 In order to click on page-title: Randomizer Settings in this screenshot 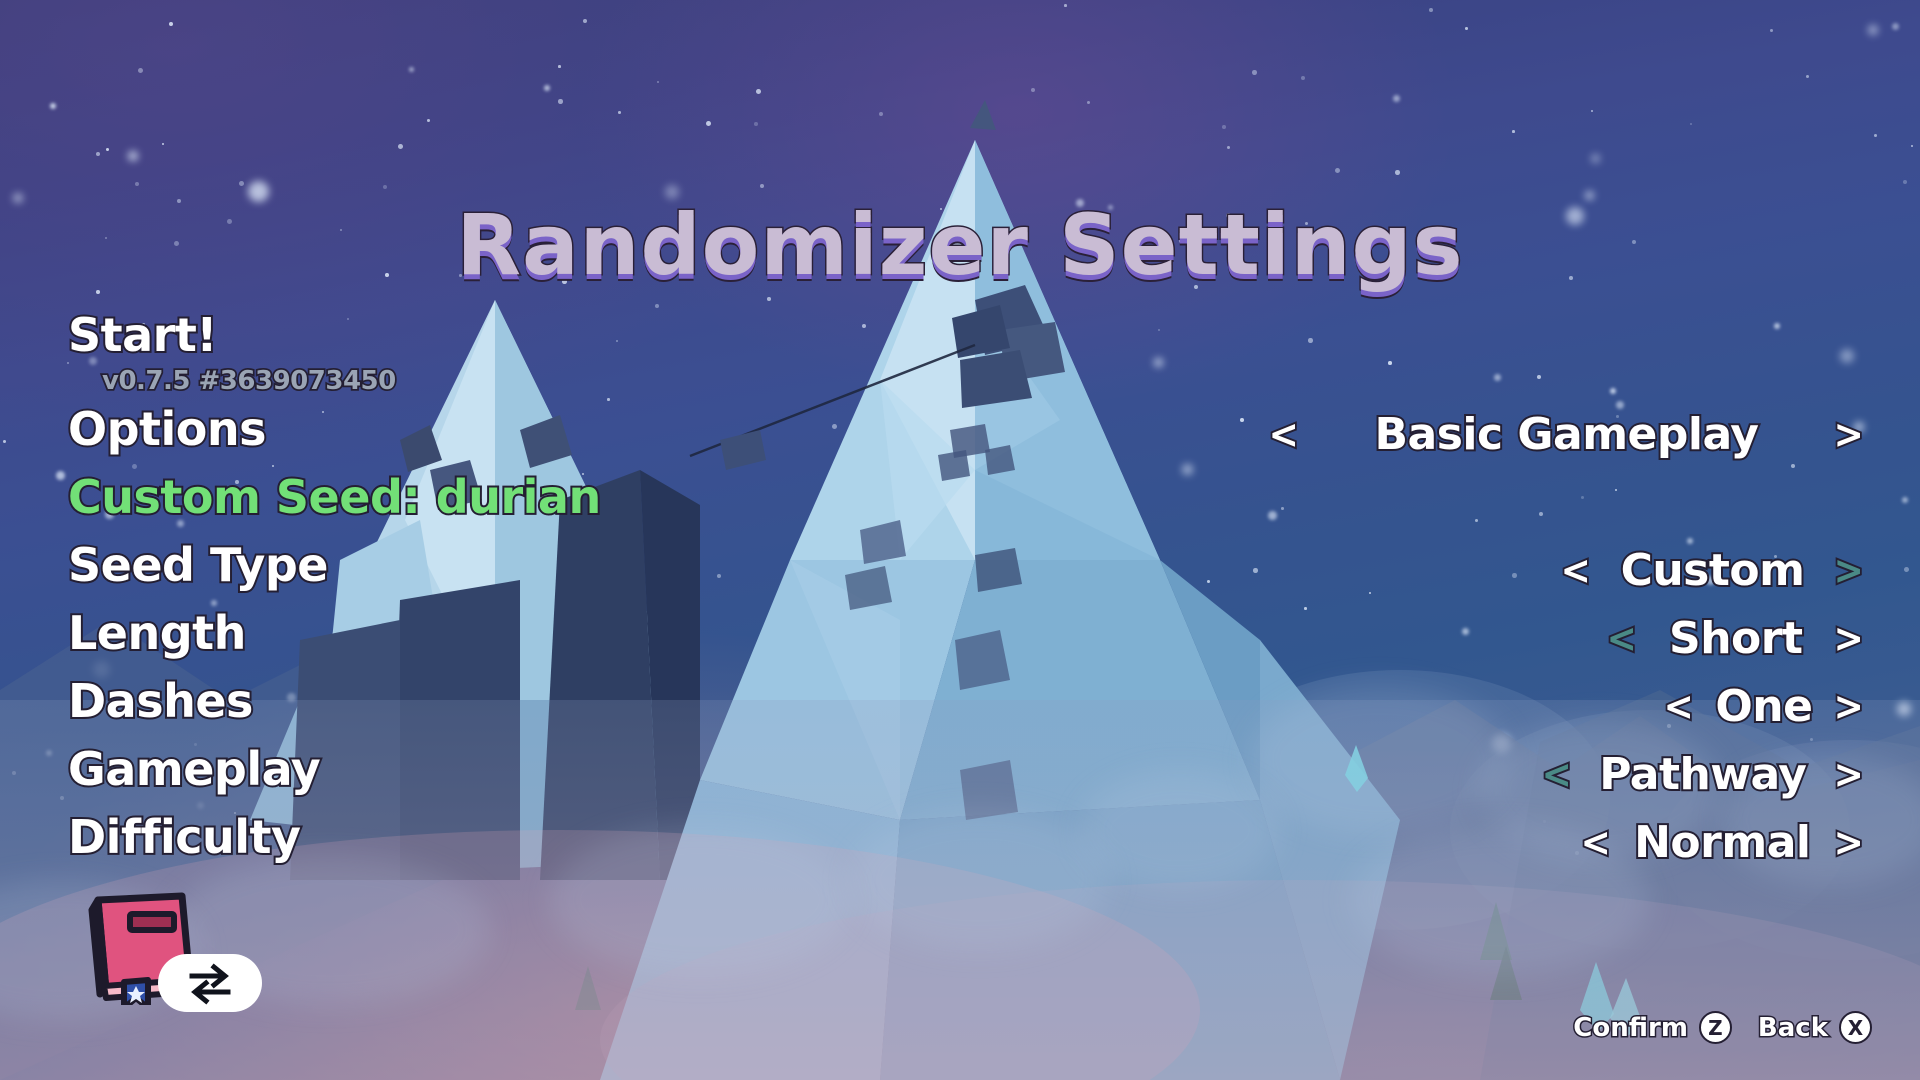, I will do `click(959, 245)`.